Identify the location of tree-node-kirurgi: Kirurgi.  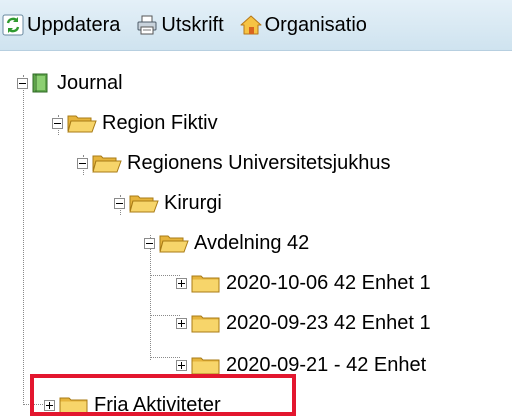
(168, 203).